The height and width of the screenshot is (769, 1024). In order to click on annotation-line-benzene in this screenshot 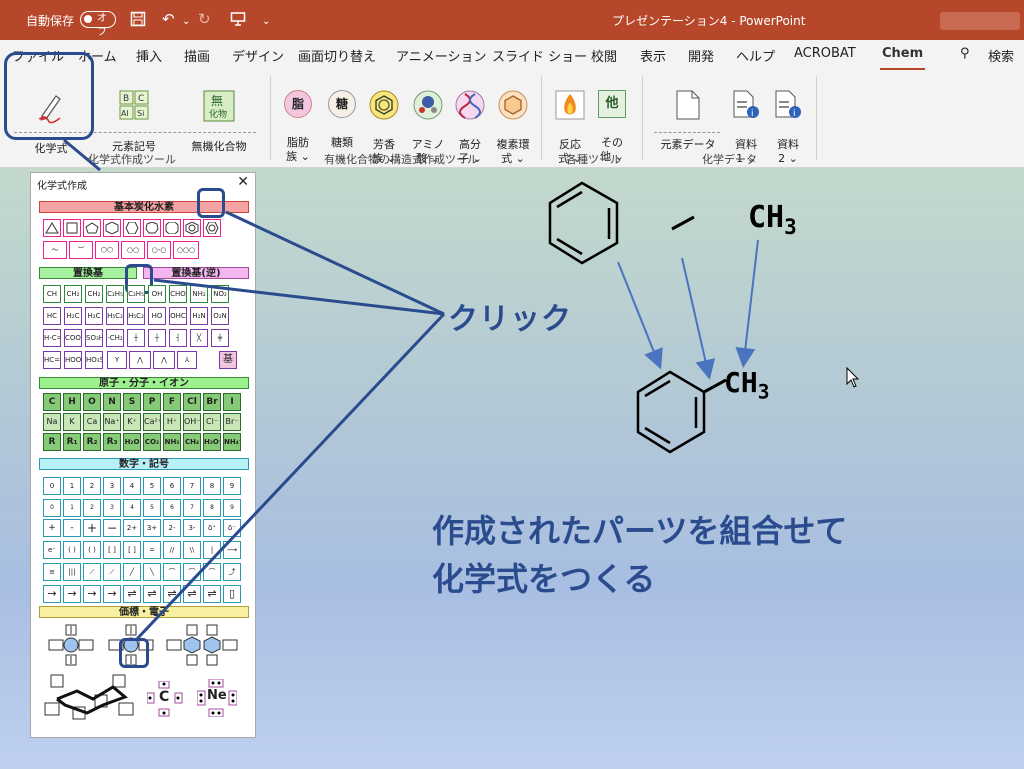, I will do `click(335, 263)`.